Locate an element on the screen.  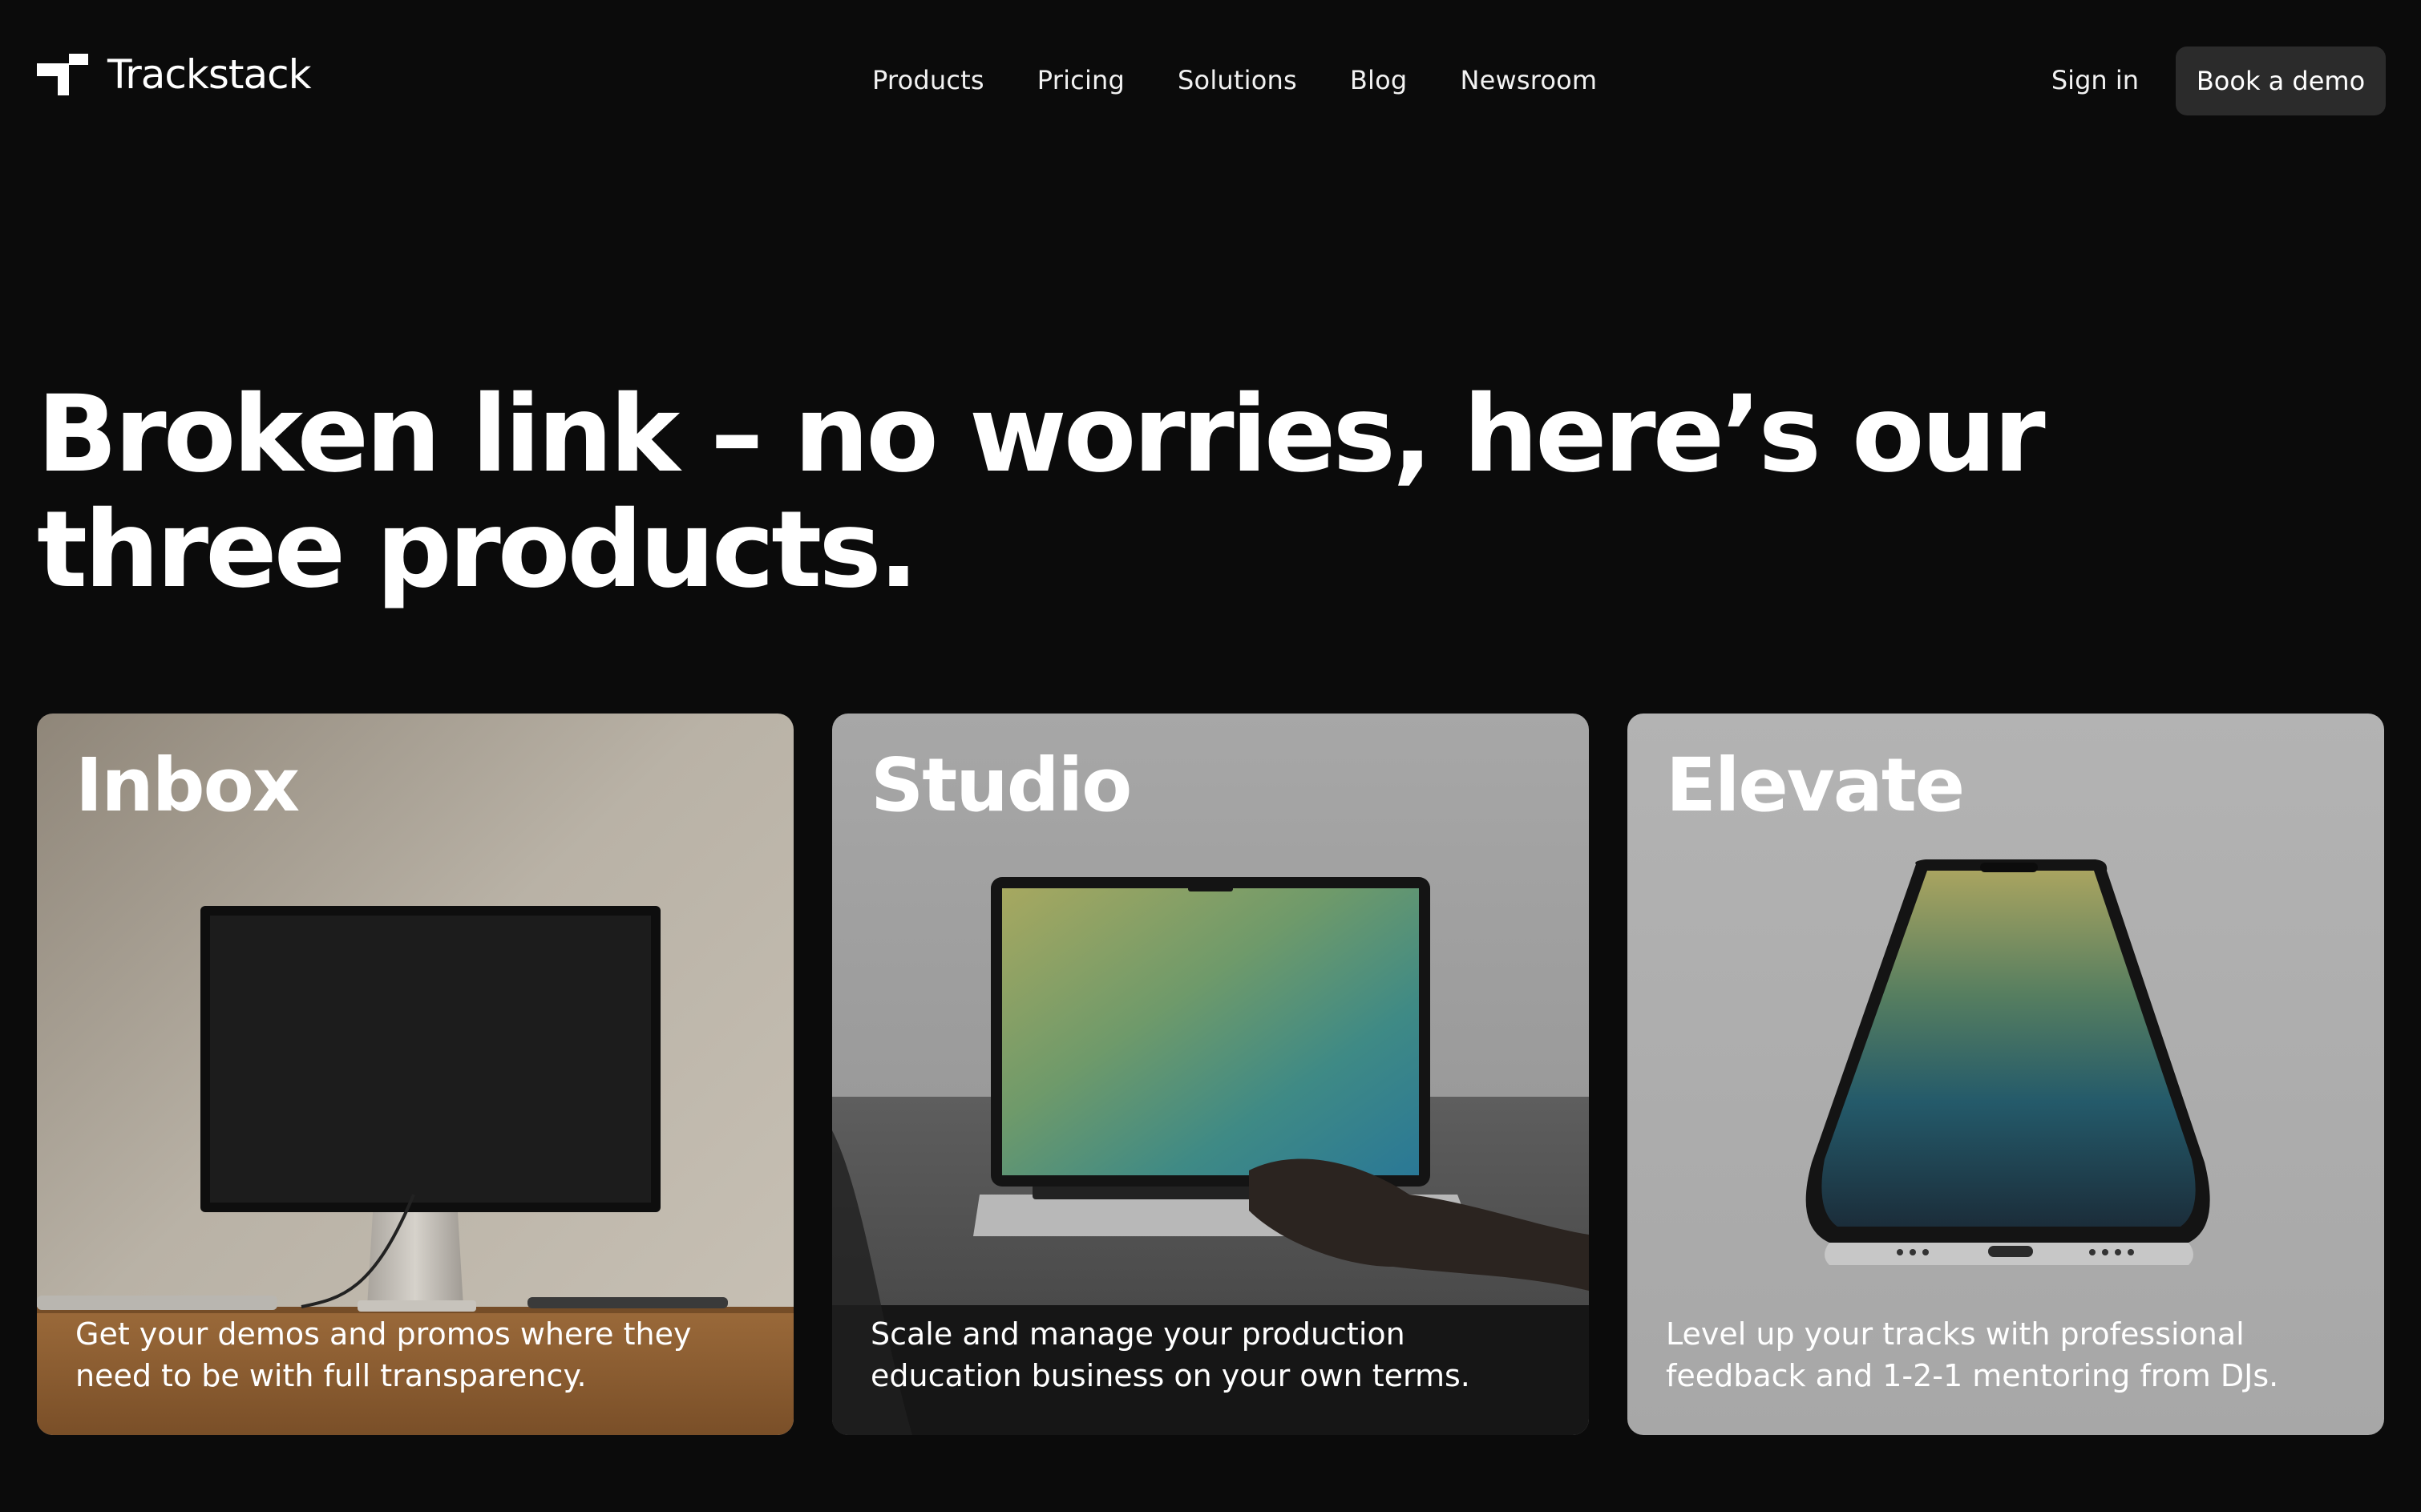
sign-in-link: Sign in is located at coordinates (2095, 80).